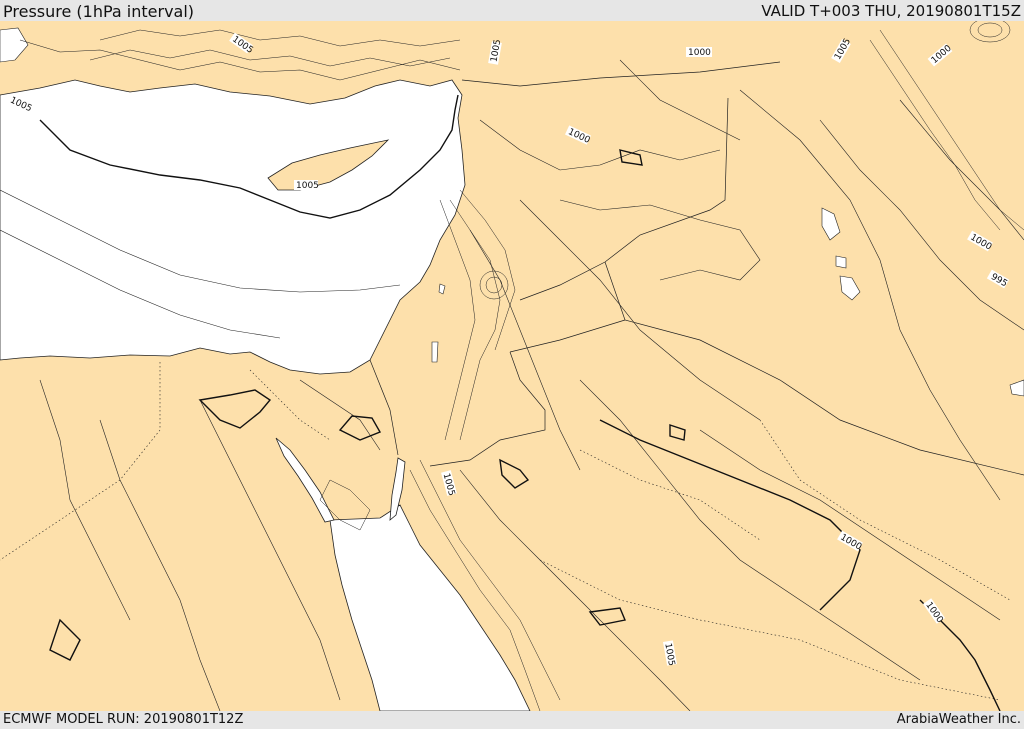 This screenshot has height=729, width=1024. What do you see at coordinates (123, 719) in the screenshot?
I see `model-run: ECMWF MODEL RUN: 20190801T12Z` at bounding box center [123, 719].